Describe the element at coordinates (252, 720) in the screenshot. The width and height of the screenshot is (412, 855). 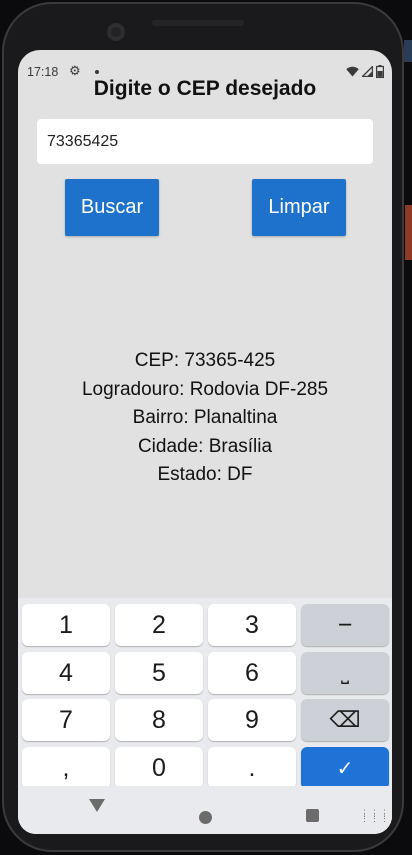
I see `key-9: 9` at that location.